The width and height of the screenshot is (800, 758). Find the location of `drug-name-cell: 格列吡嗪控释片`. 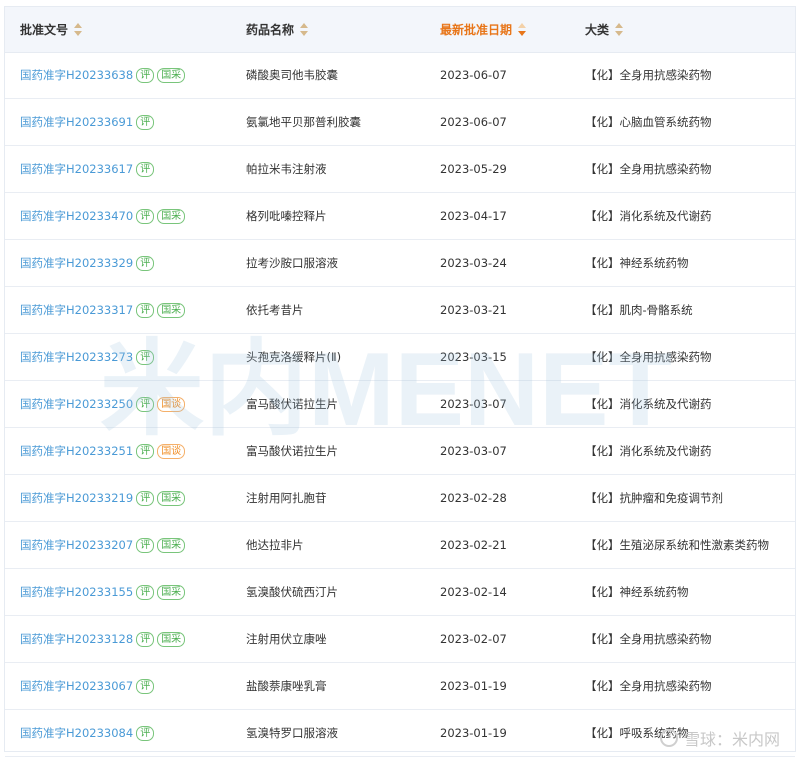

drug-name-cell: 格列吡嗪控释片 is located at coordinates (286, 216).